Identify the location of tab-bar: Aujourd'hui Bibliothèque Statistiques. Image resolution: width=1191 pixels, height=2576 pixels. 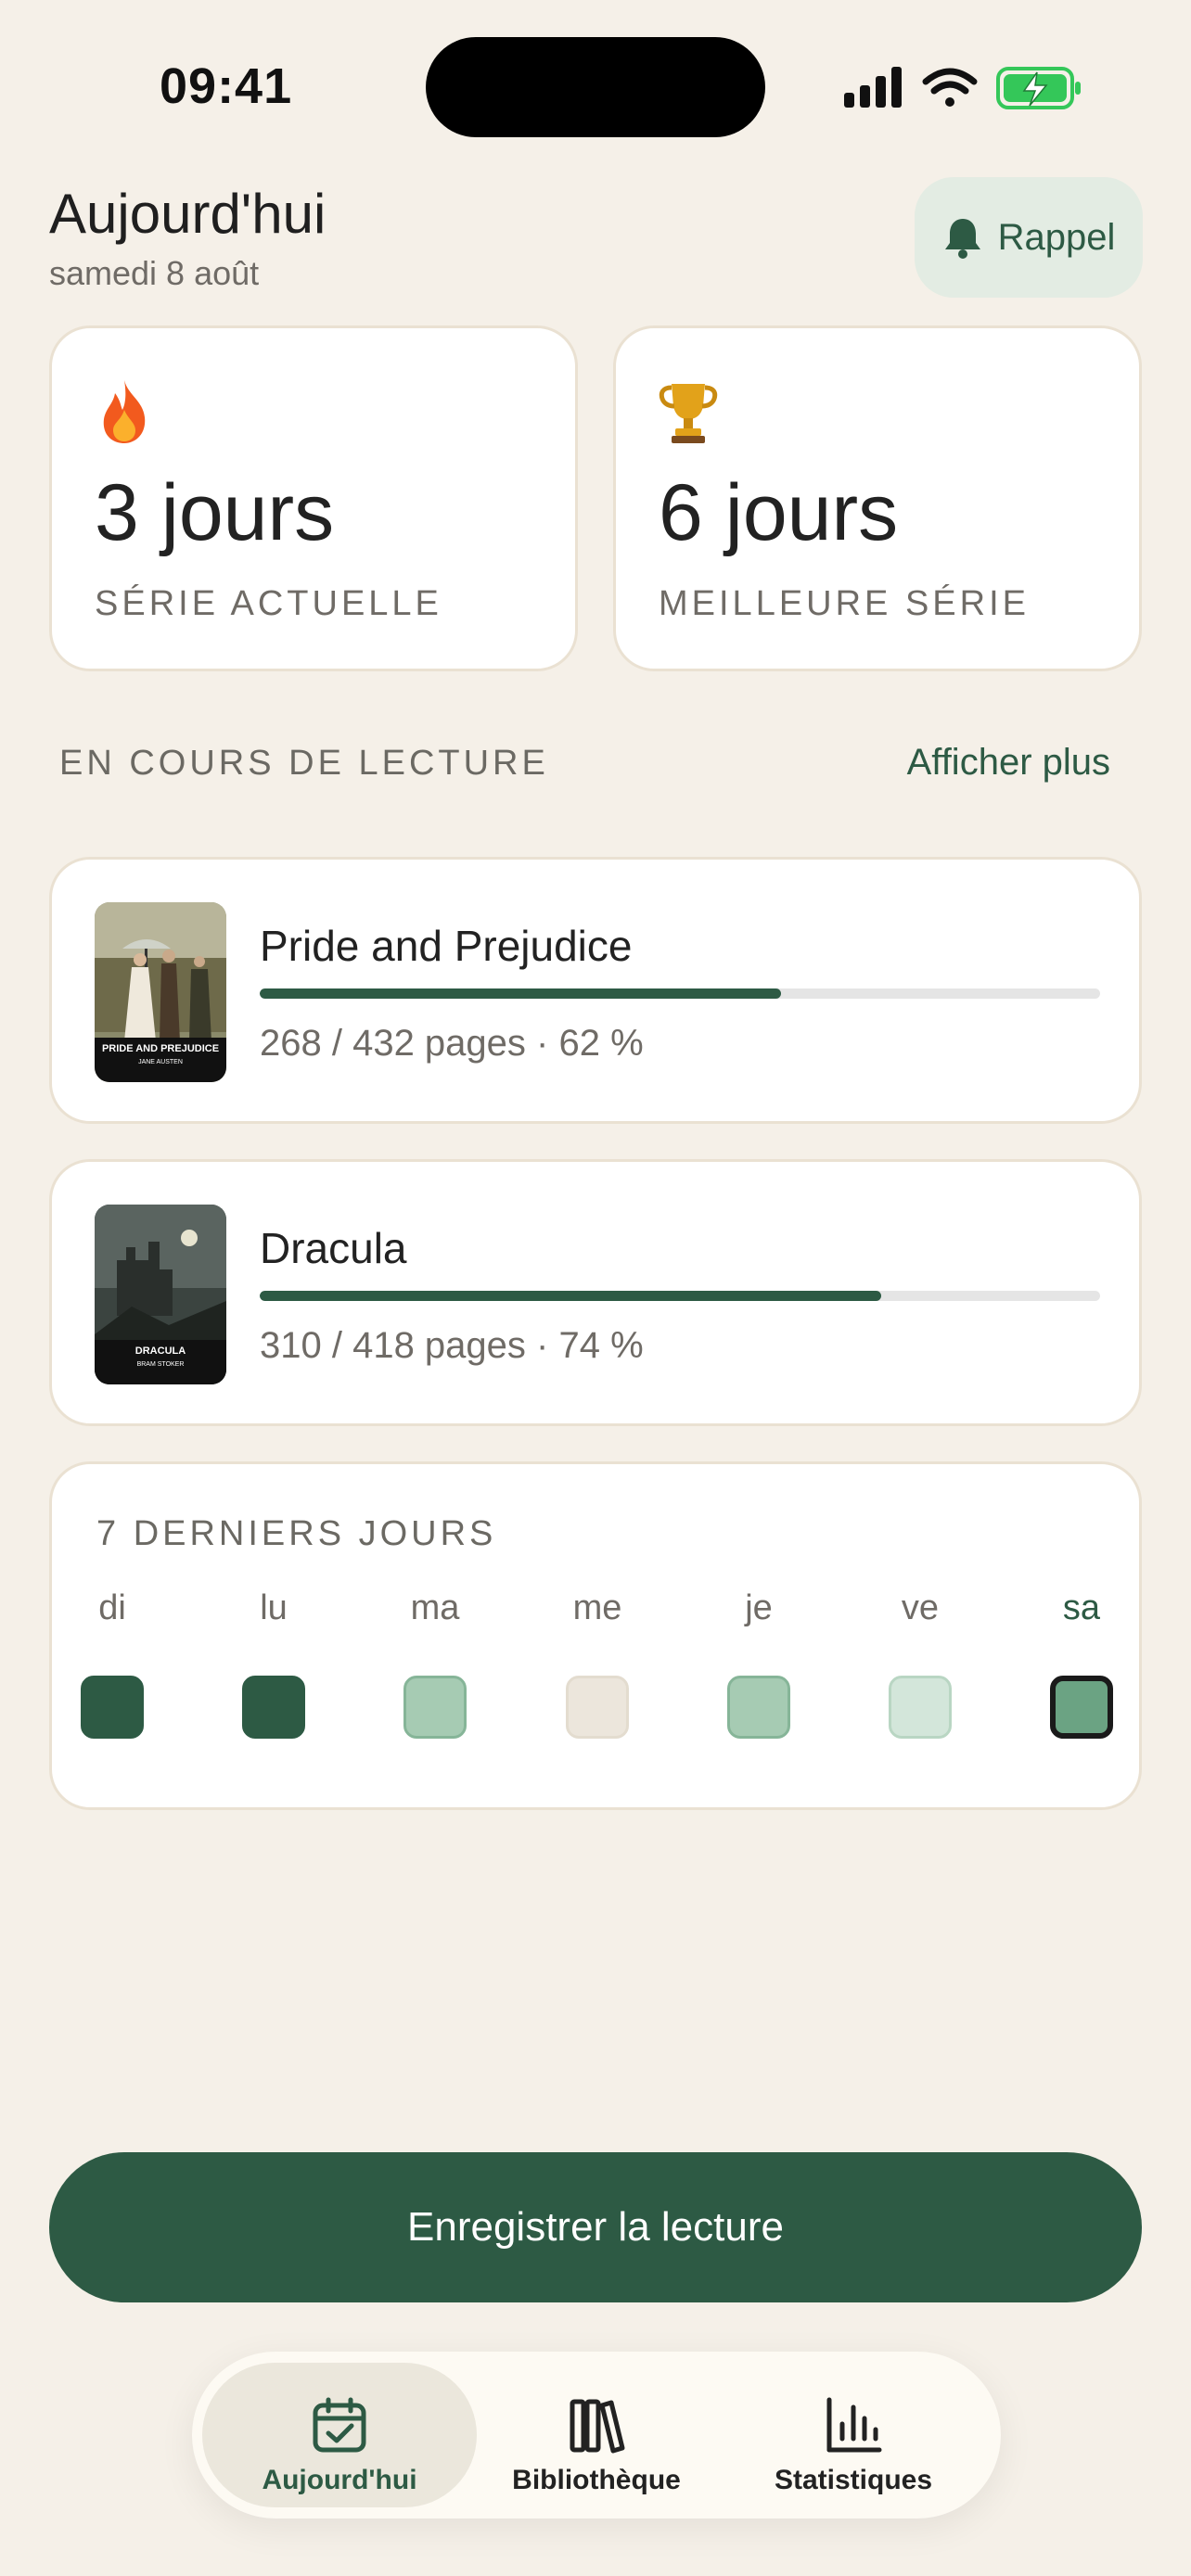
(597, 2435).